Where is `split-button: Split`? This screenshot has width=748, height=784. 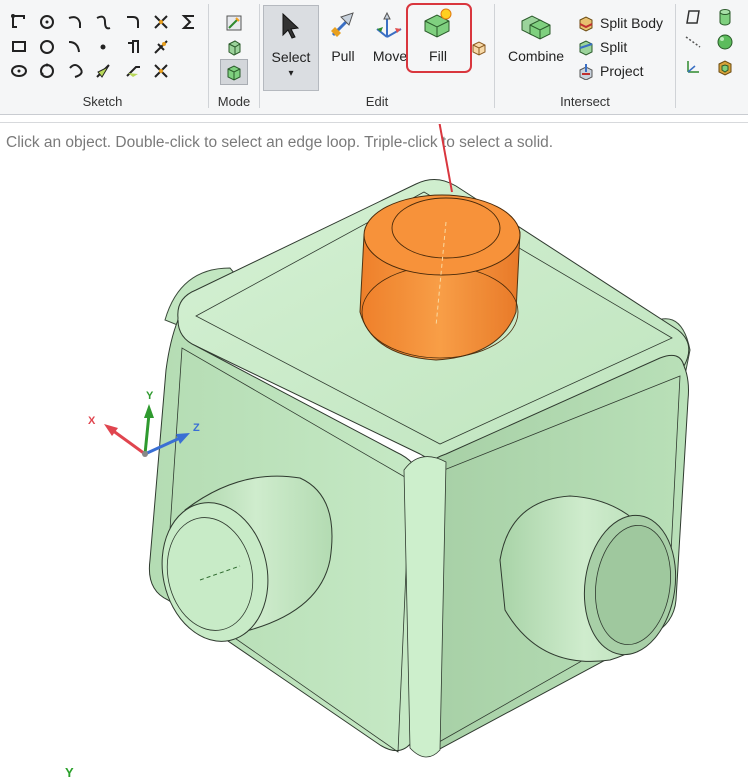
split-button: Split is located at coordinates (622, 47).